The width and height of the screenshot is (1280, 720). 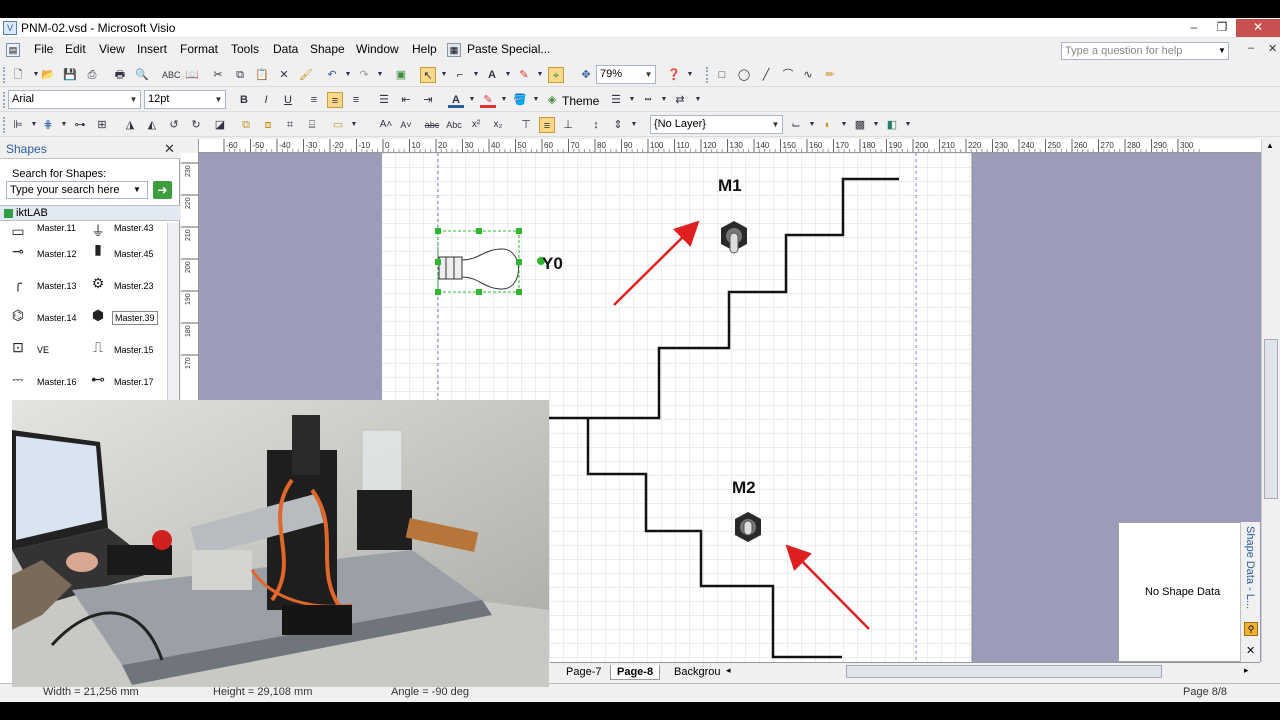 What do you see at coordinates (220, 125) in the screenshot?
I see `bring-front-icon: ◪` at bounding box center [220, 125].